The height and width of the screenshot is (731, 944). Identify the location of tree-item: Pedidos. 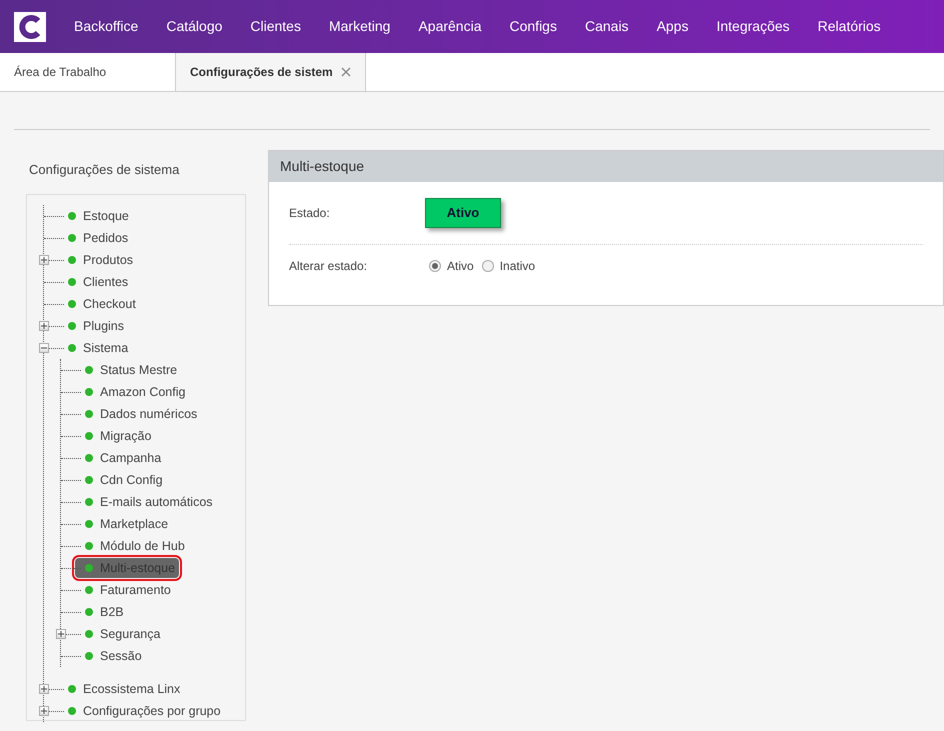
(98, 238).